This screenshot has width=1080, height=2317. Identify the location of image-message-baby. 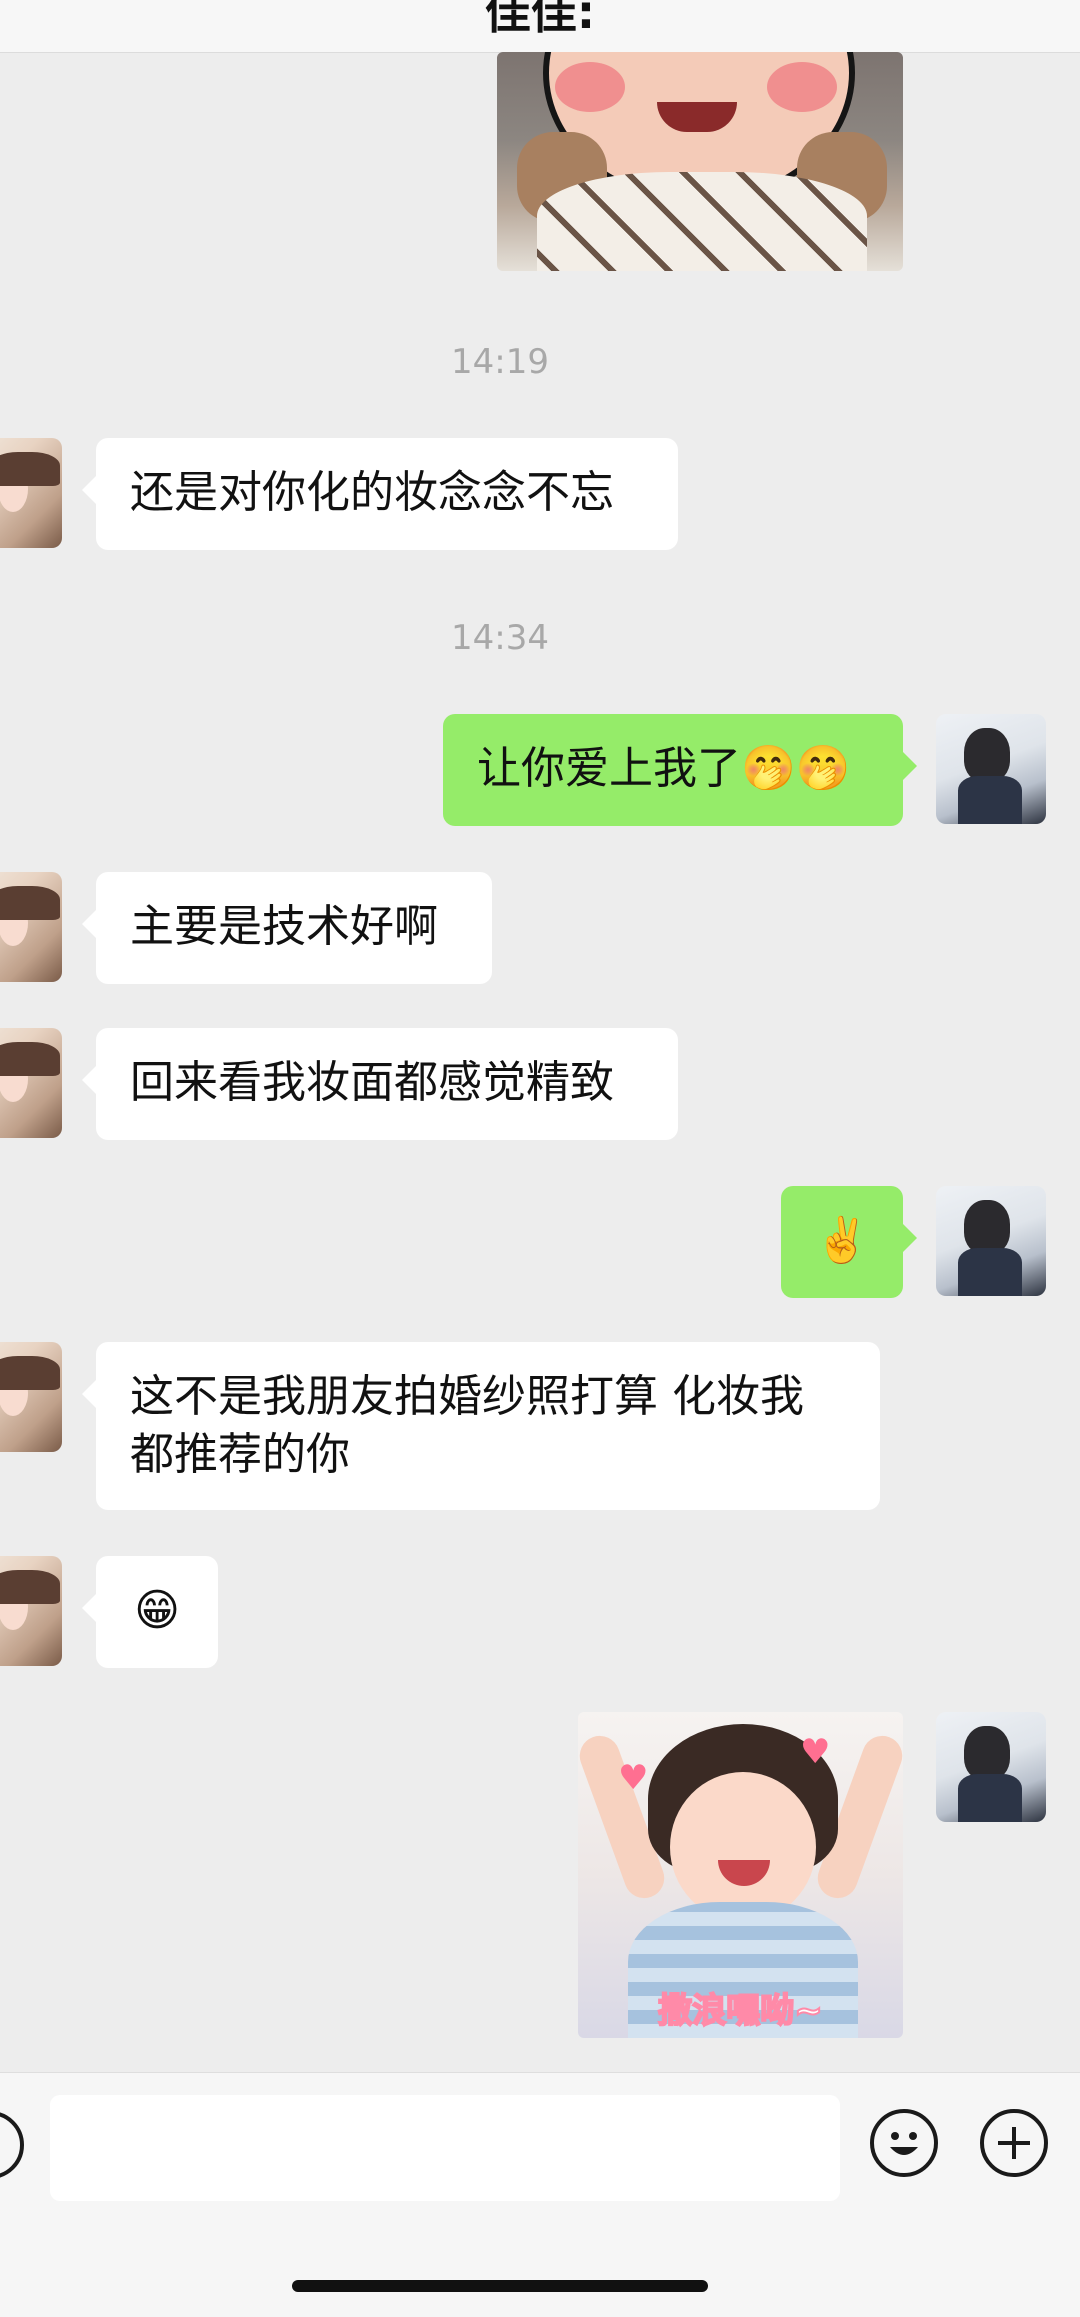
(700, 161).